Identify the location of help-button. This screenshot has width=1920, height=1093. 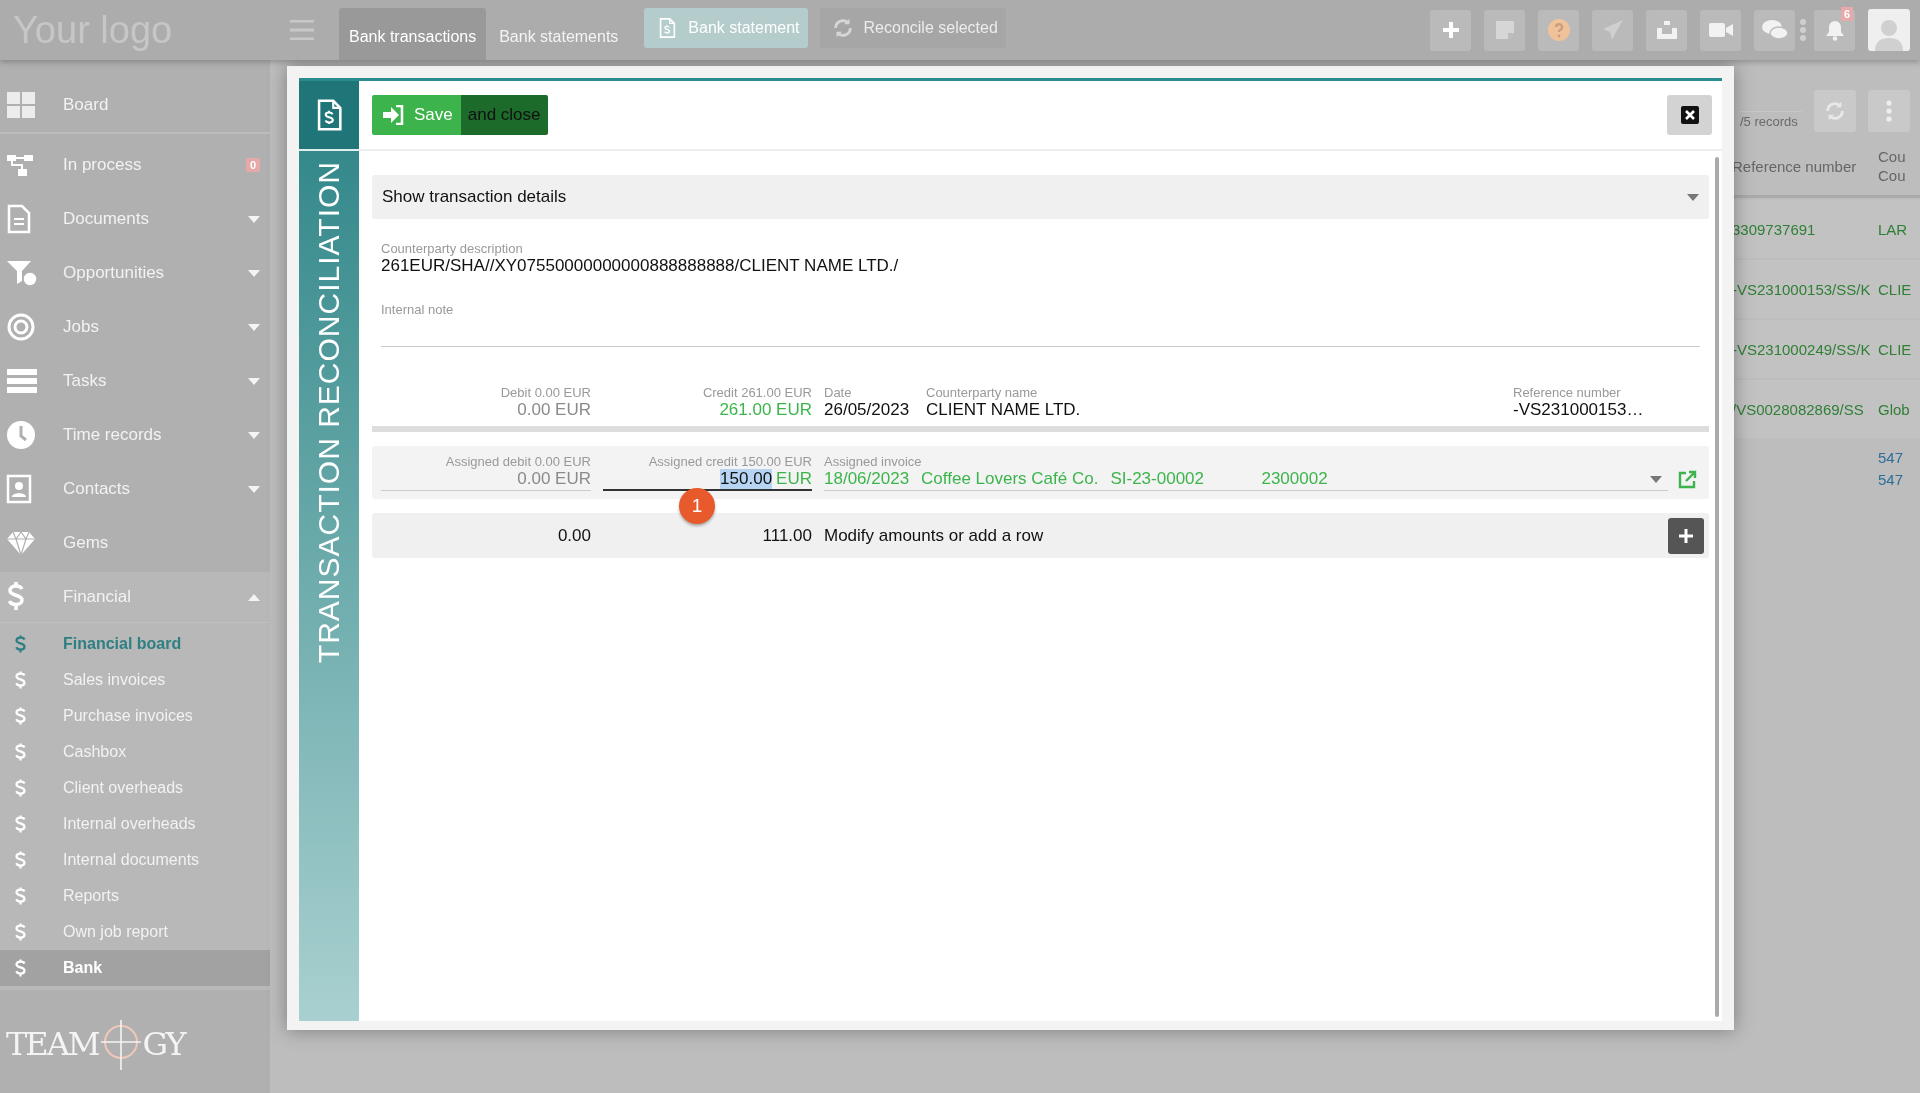
(1558, 30).